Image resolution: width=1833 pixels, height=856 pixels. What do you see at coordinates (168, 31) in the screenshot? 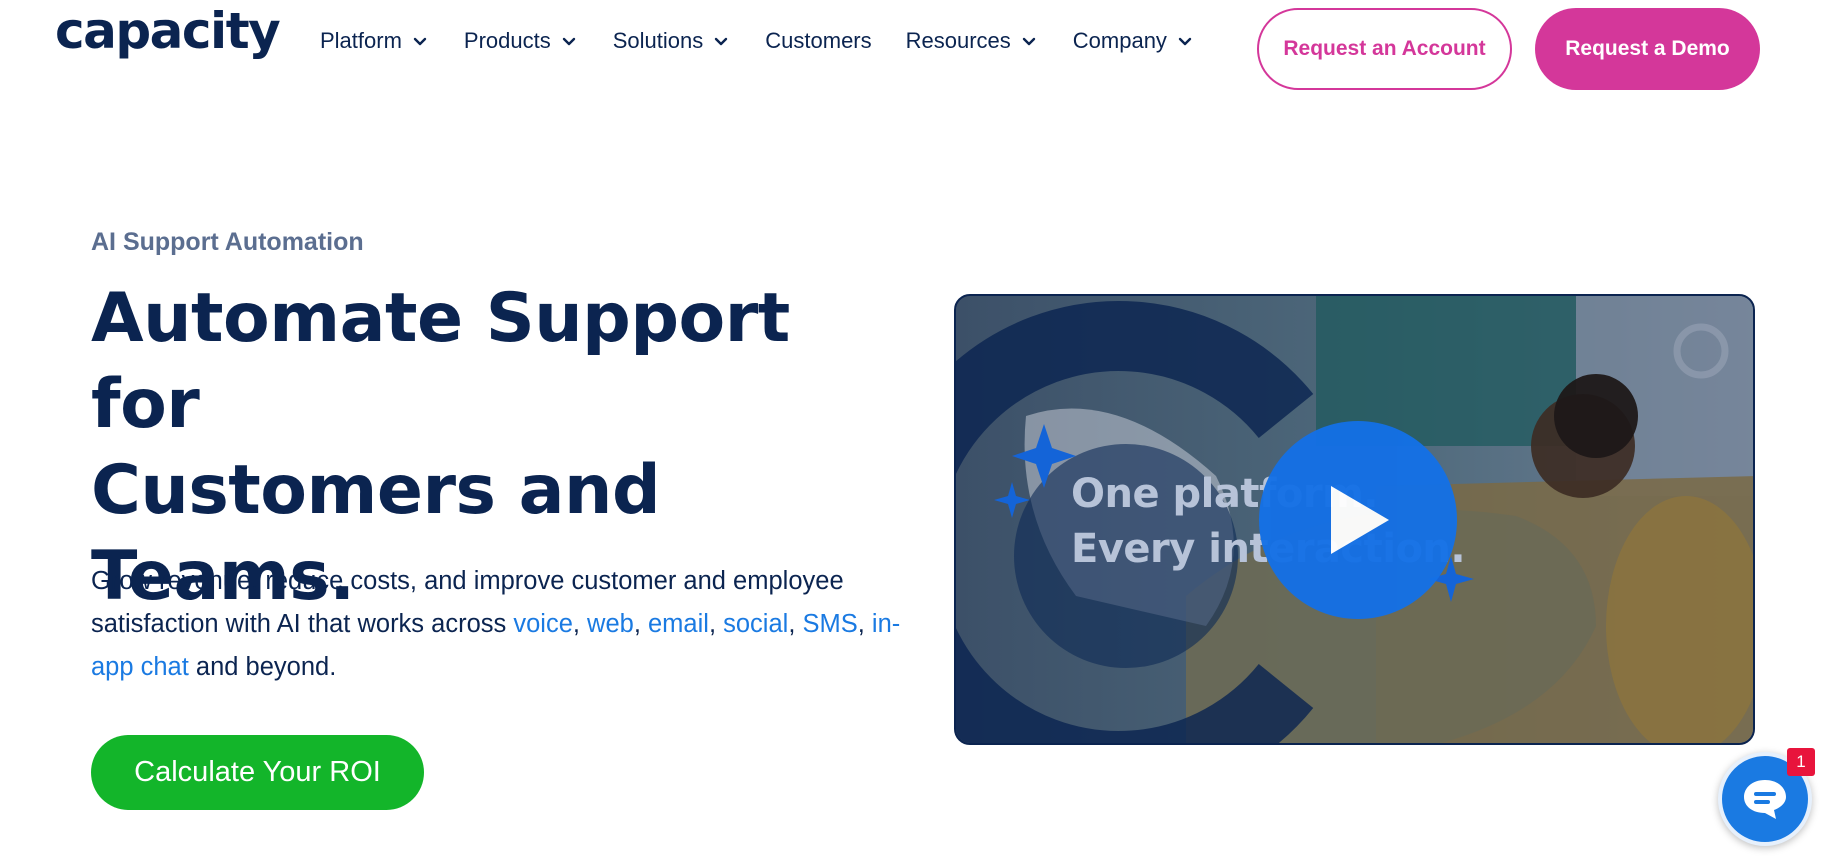
I see `capacity-logo: capacity` at bounding box center [168, 31].